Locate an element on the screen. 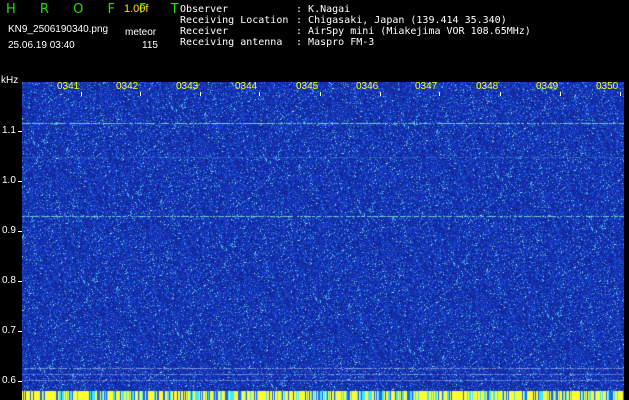 The width and height of the screenshot is (629, 400). detection-mode: meteor is located at coordinates (141, 32).